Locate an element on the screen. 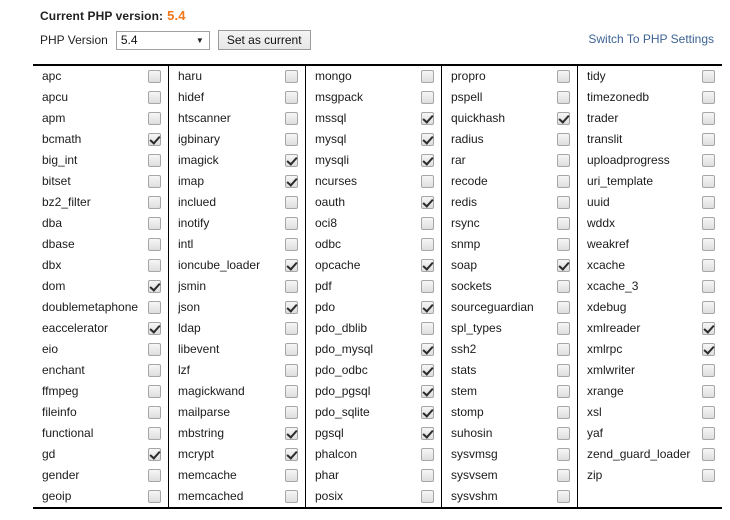 The width and height of the screenshot is (730, 520). extension-checkbox-gender is located at coordinates (154, 475).